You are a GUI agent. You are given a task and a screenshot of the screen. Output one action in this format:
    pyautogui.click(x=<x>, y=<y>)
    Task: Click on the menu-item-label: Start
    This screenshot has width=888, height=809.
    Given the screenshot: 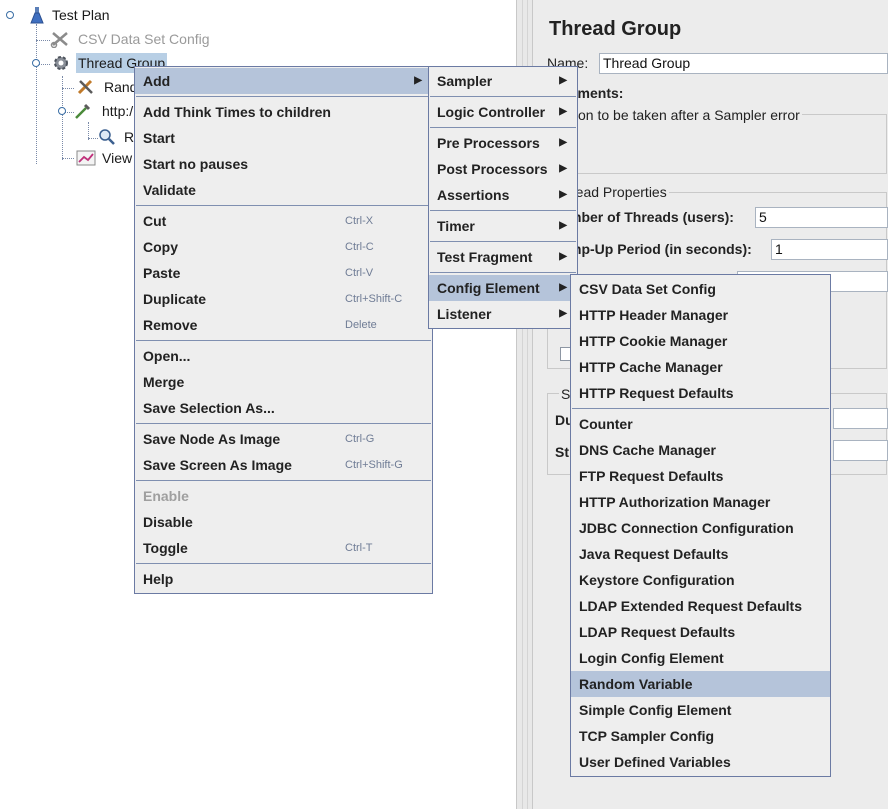 What is the action you would take?
    pyautogui.click(x=159, y=138)
    